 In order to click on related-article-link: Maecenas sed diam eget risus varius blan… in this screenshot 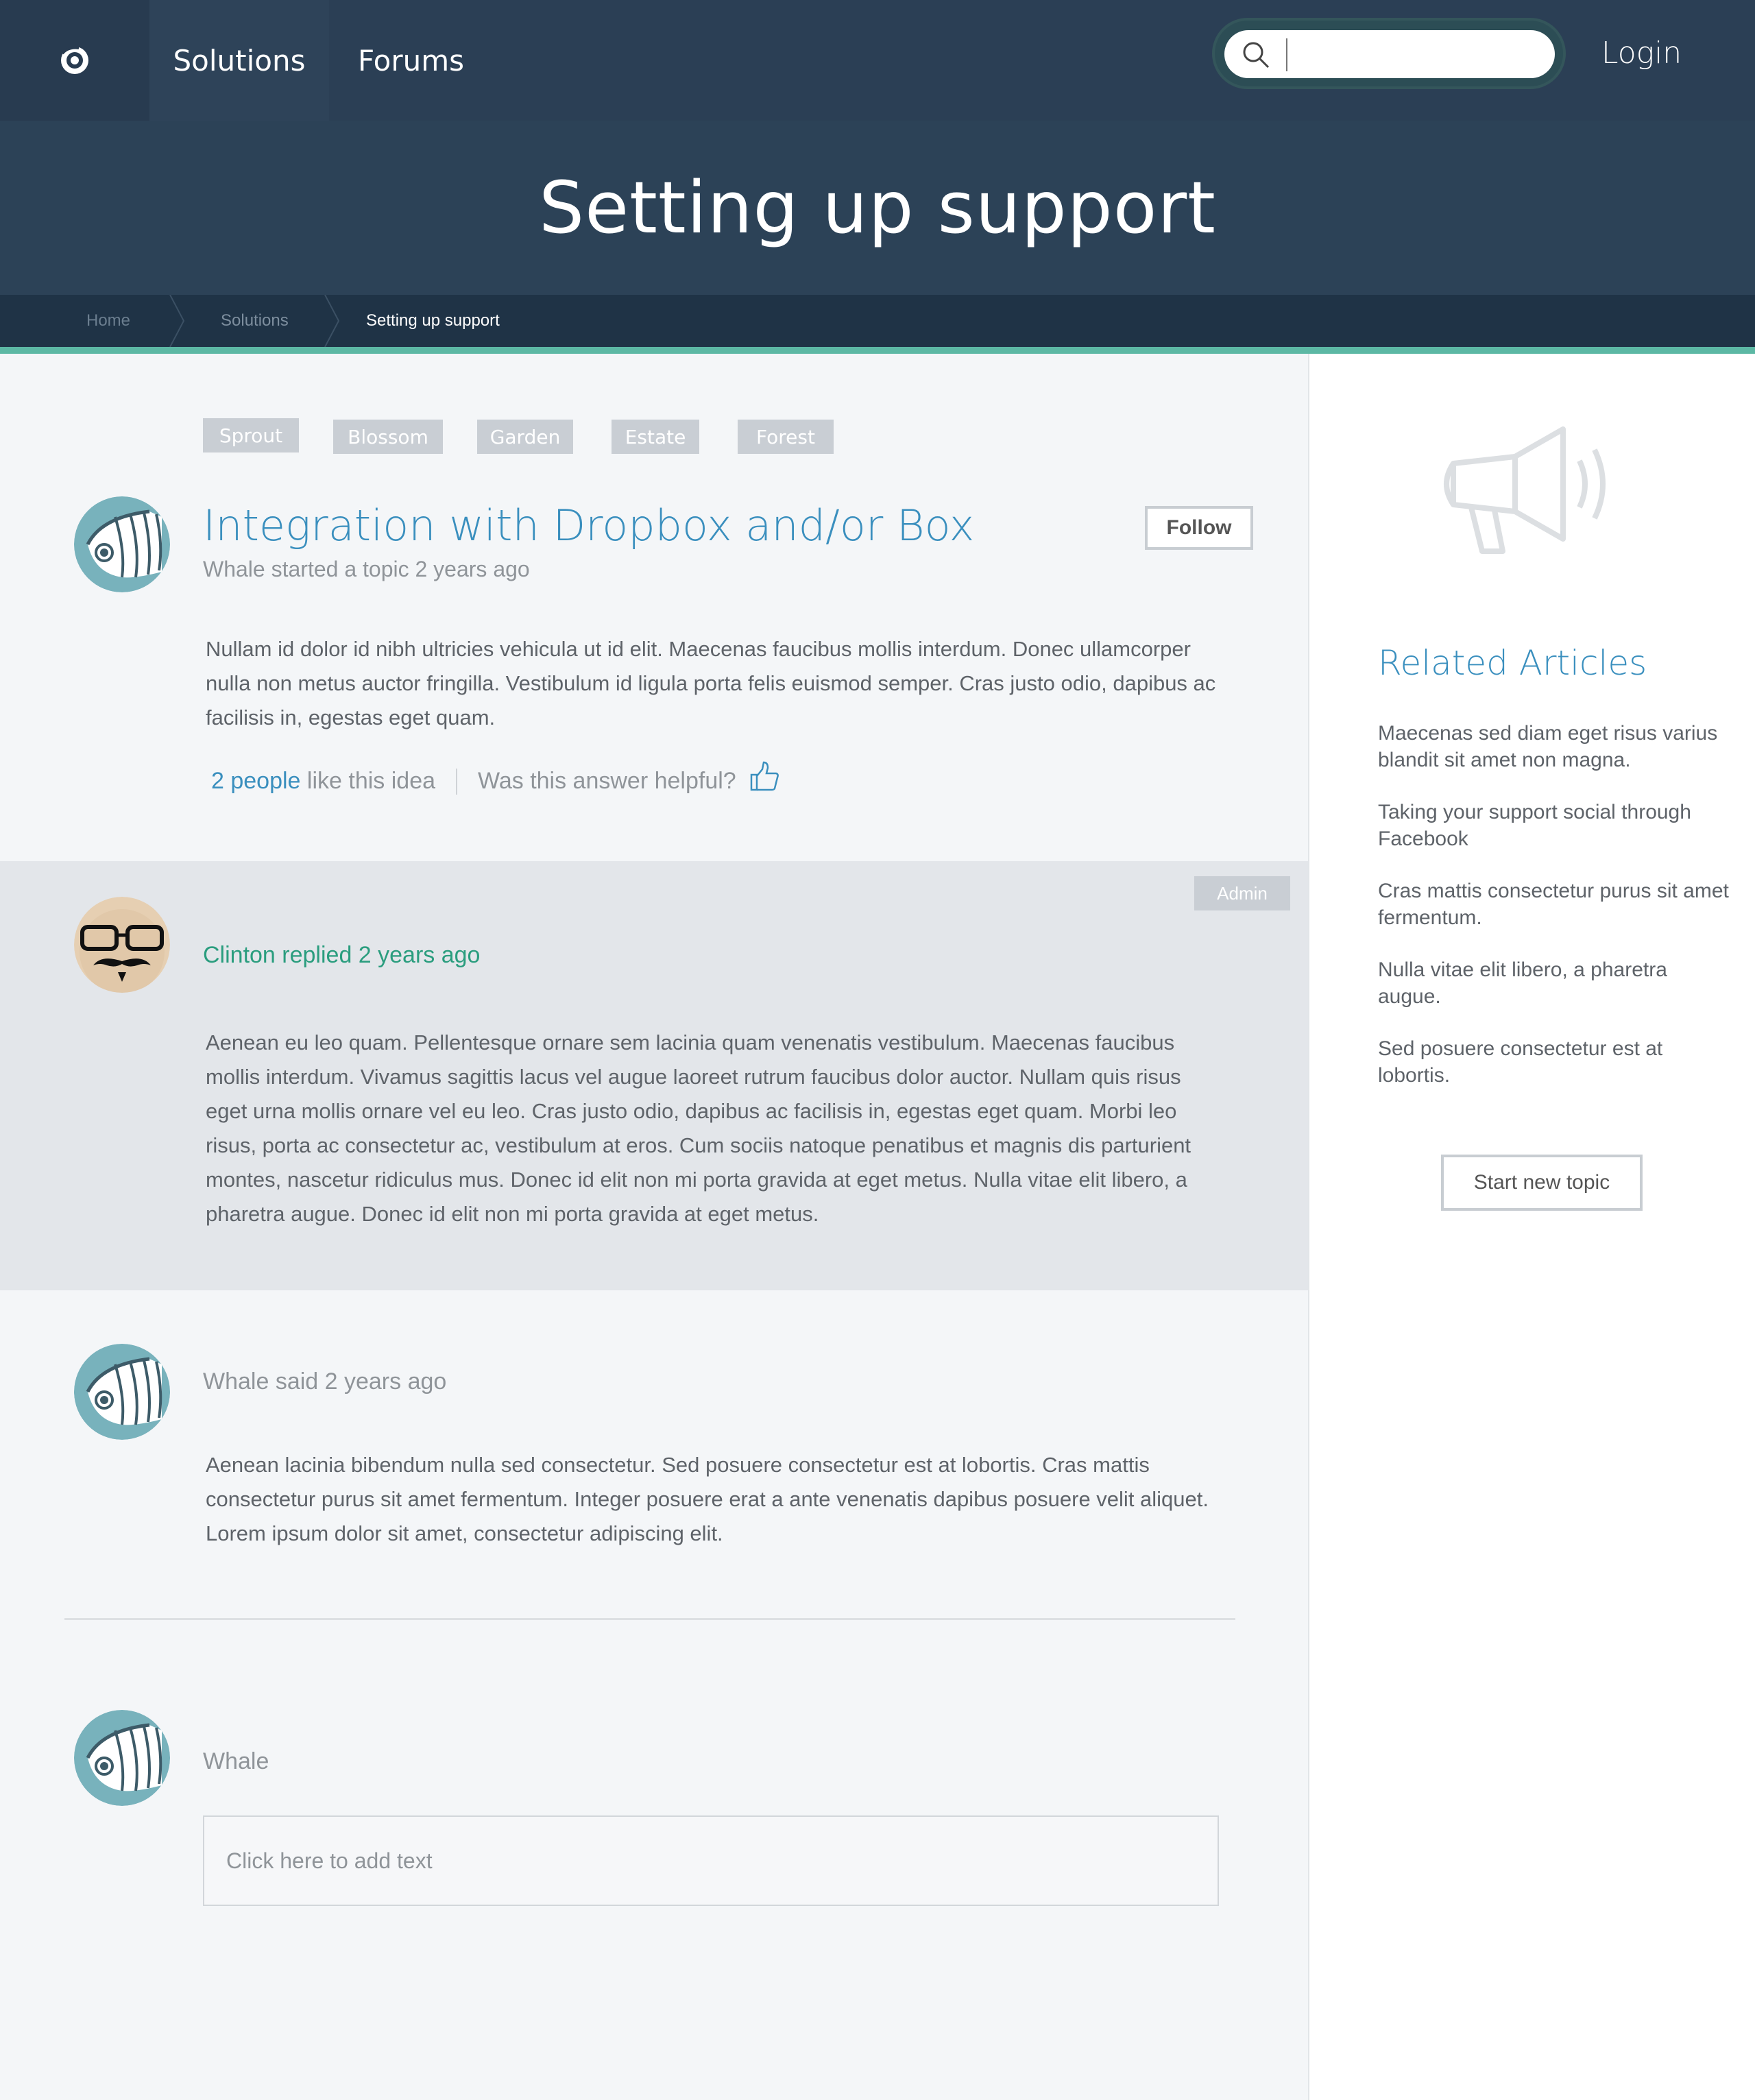, I will do `click(1556, 747)`.